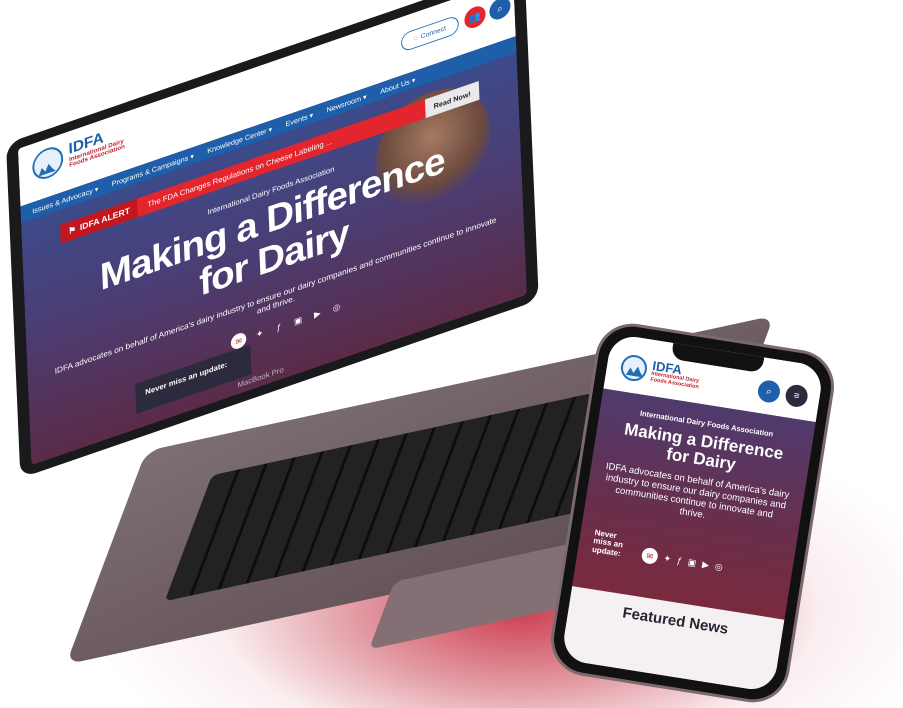 The image size is (903, 708). What do you see at coordinates (769, 391) in the screenshot?
I see `phone-search-icon: ⌕` at bounding box center [769, 391].